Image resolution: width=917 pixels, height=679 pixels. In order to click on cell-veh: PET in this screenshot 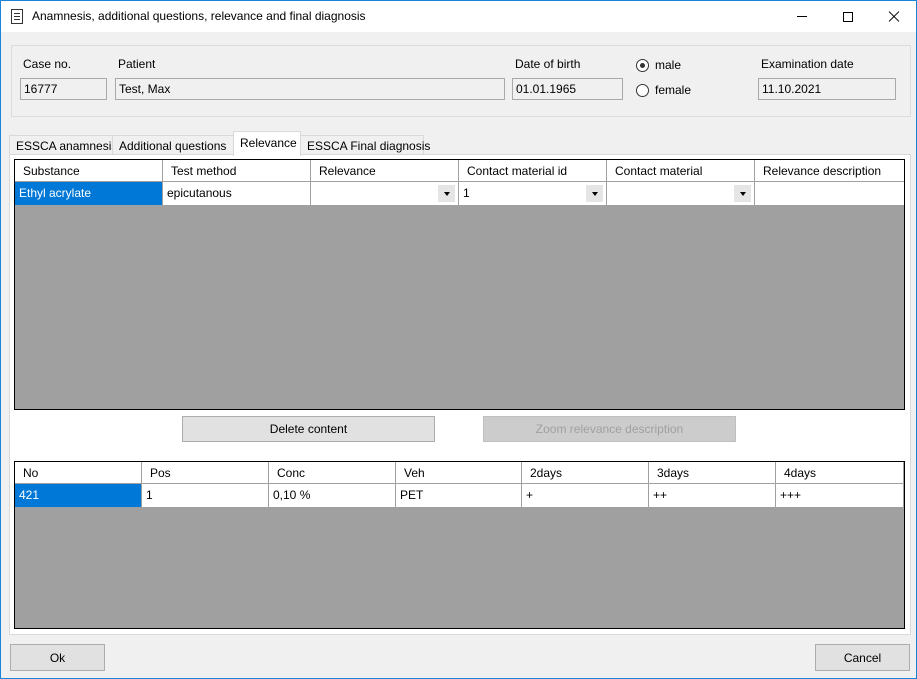, I will do `click(459, 496)`.